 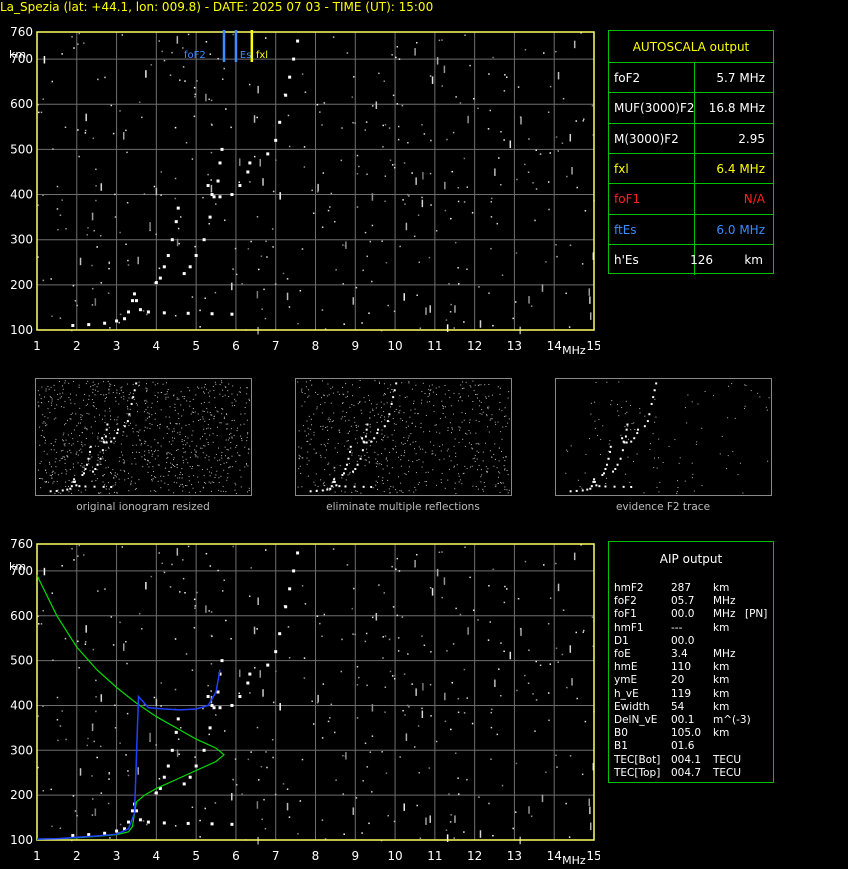 What do you see at coordinates (220, 708) in the screenshot?
I see `trace-point-F2high` at bounding box center [220, 708].